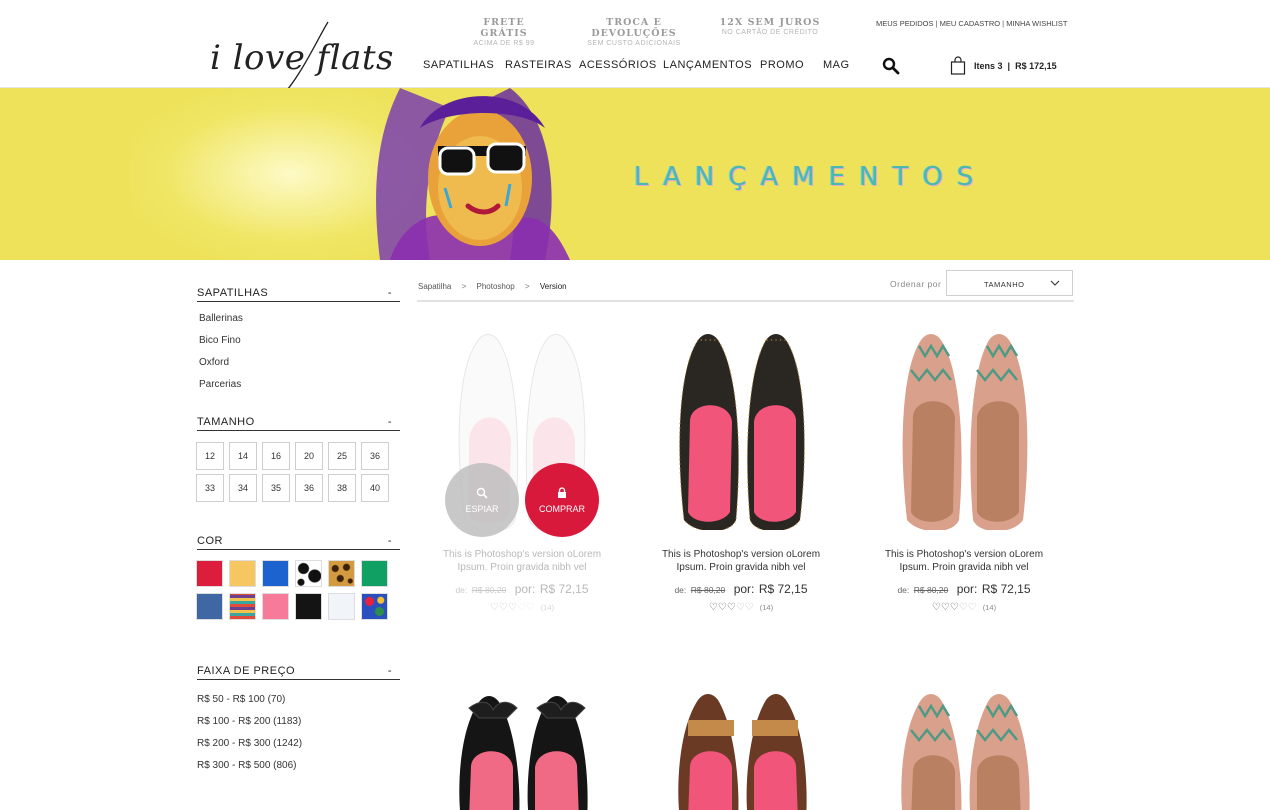 This screenshot has height=810, width=1270. Describe the element at coordinates (836, 65) in the screenshot. I see `nav-mag: MAG` at that location.